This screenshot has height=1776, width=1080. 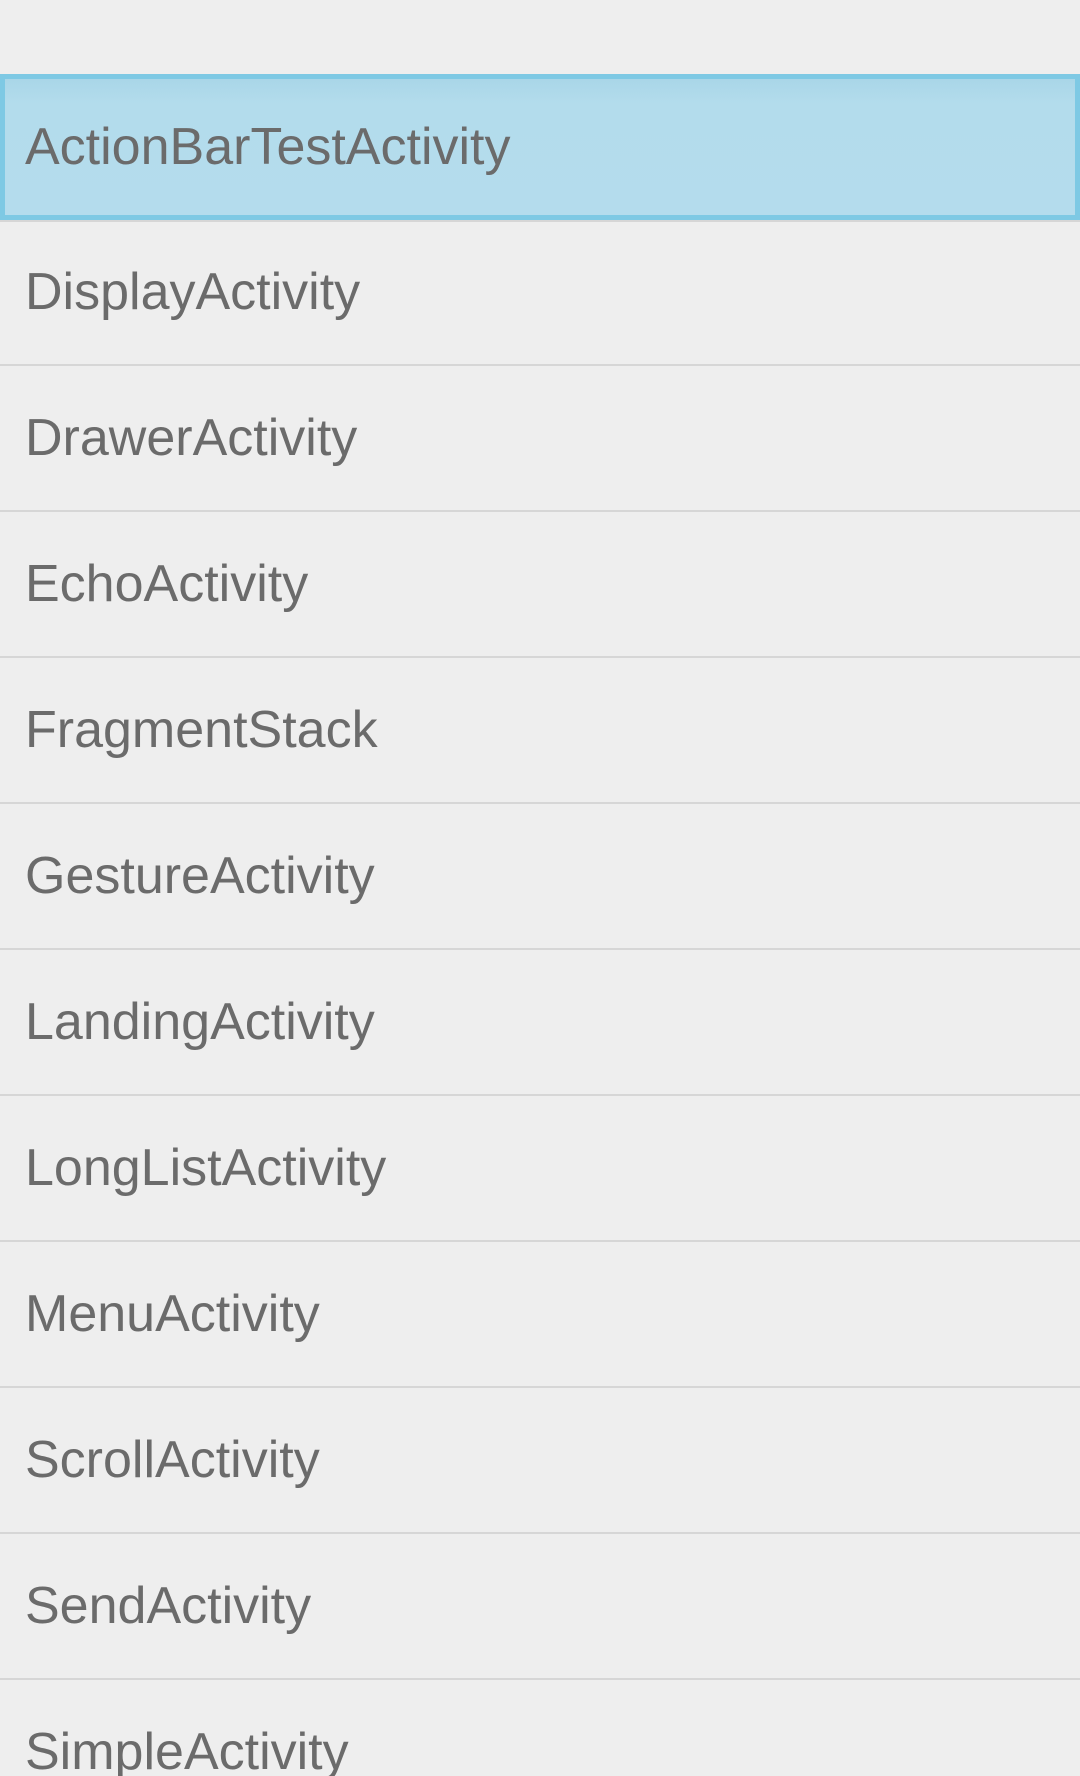 I want to click on list-item-label: ScrollActivity, so click(x=172, y=1460).